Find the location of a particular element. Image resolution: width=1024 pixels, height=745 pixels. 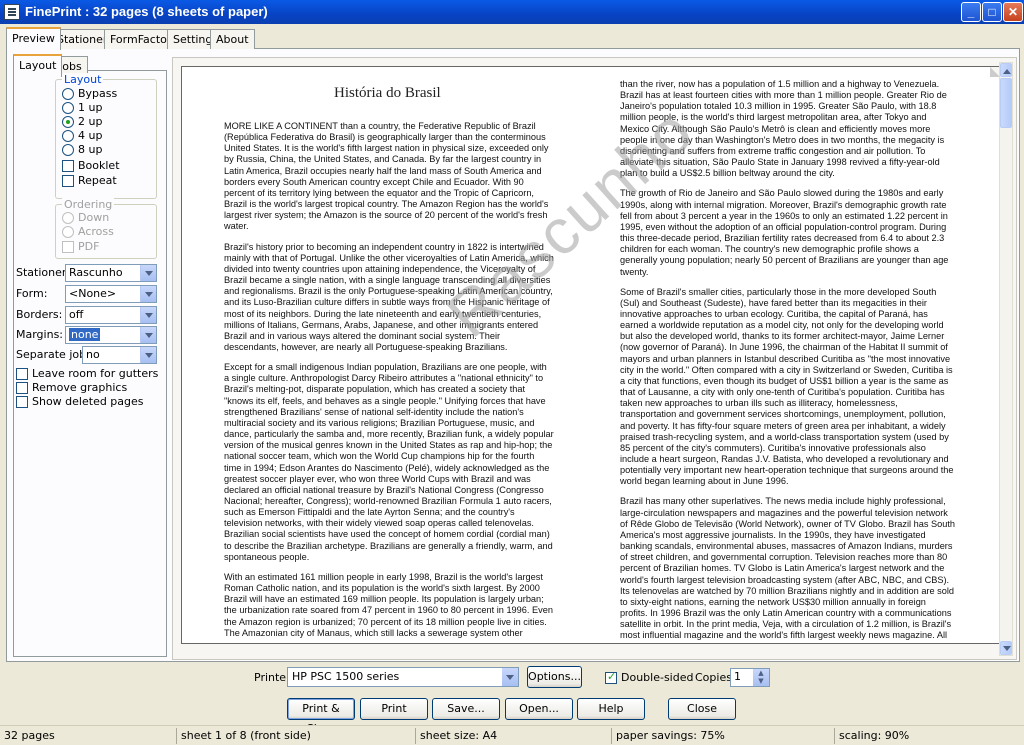

borders-select: off is located at coordinates (111, 315).